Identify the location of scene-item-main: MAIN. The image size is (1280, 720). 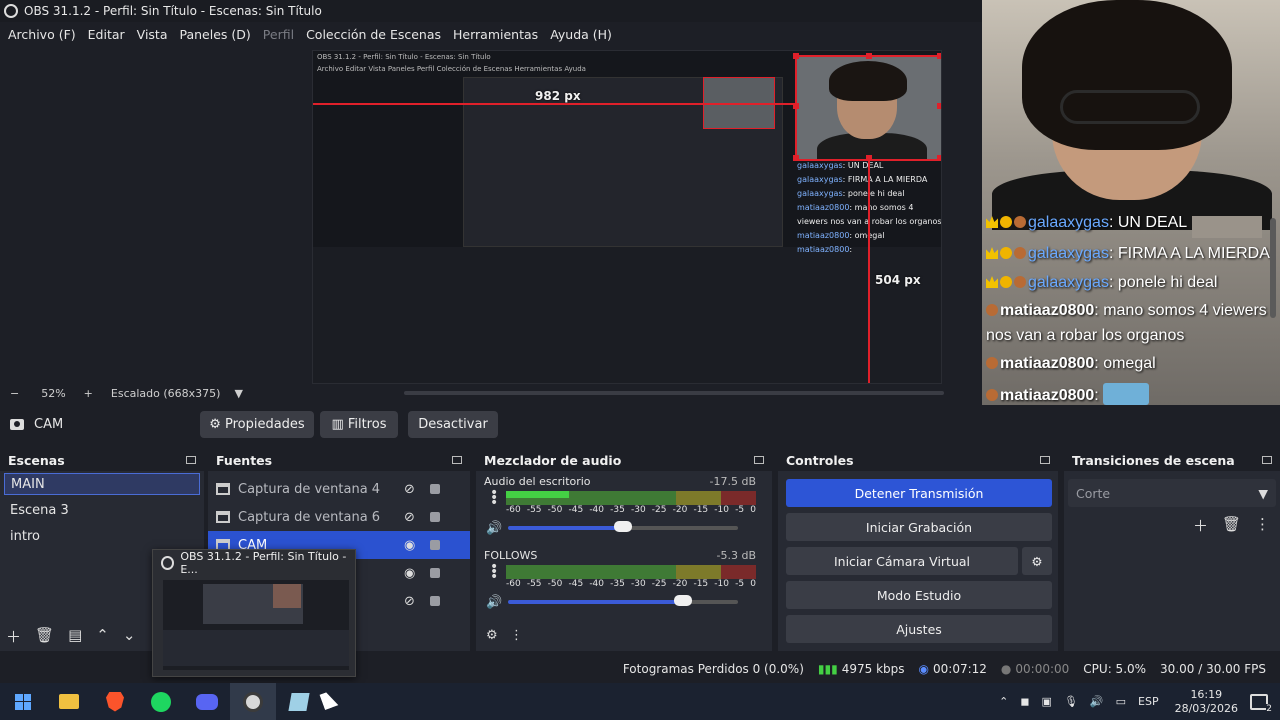
(102, 484).